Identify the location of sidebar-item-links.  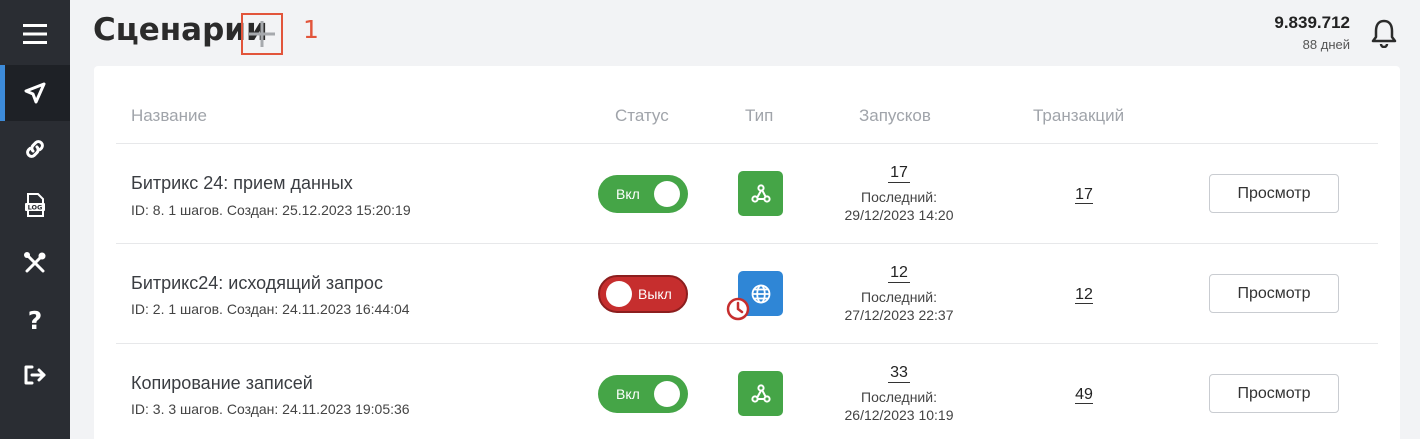
(35, 149).